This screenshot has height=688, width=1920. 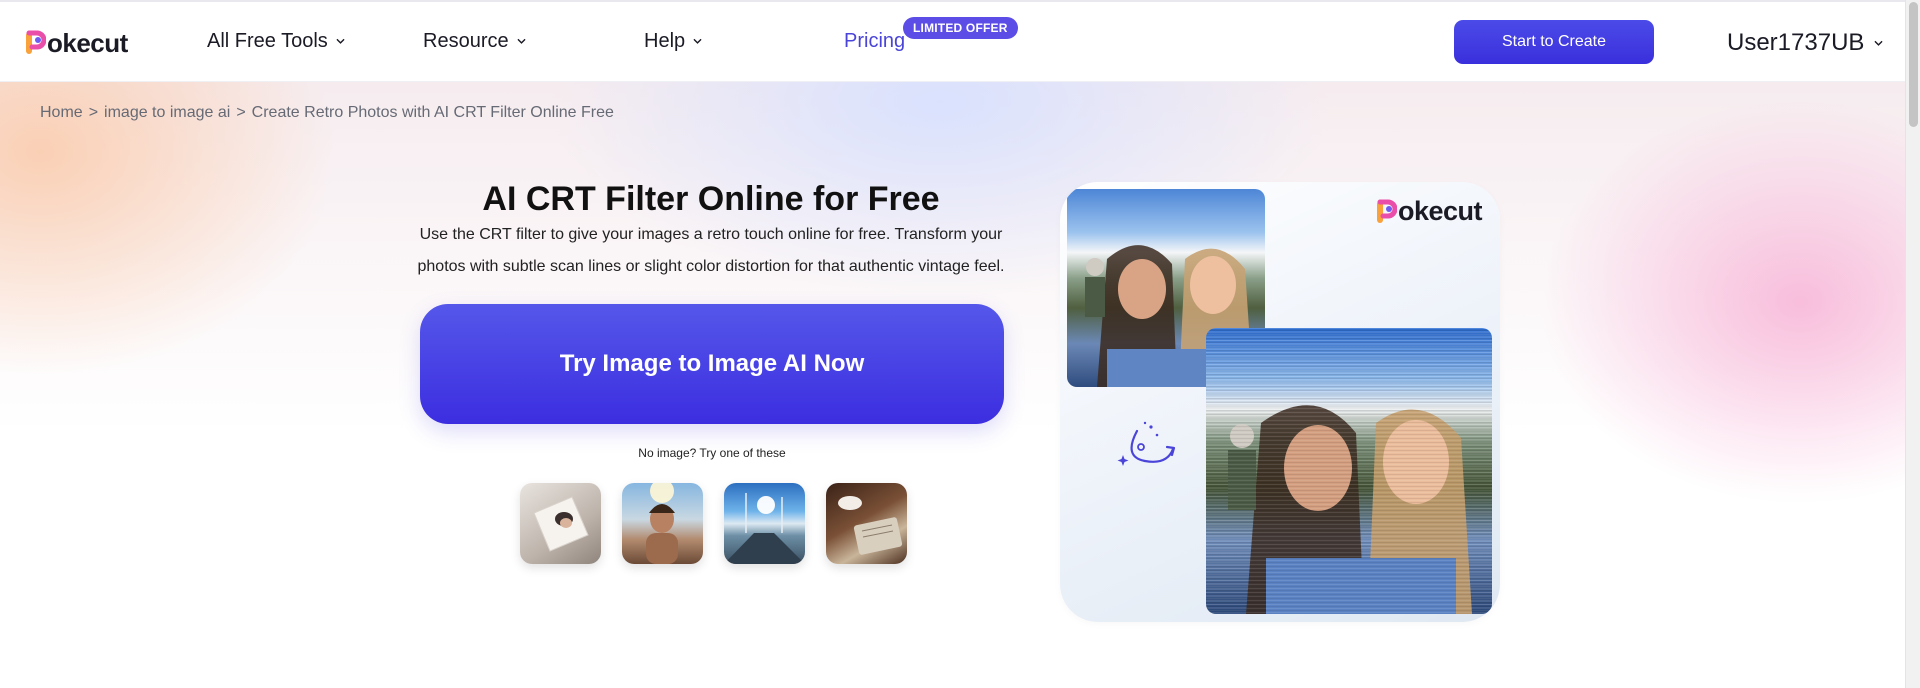 What do you see at coordinates (665, 41) in the screenshot?
I see `nav-label: Help` at bounding box center [665, 41].